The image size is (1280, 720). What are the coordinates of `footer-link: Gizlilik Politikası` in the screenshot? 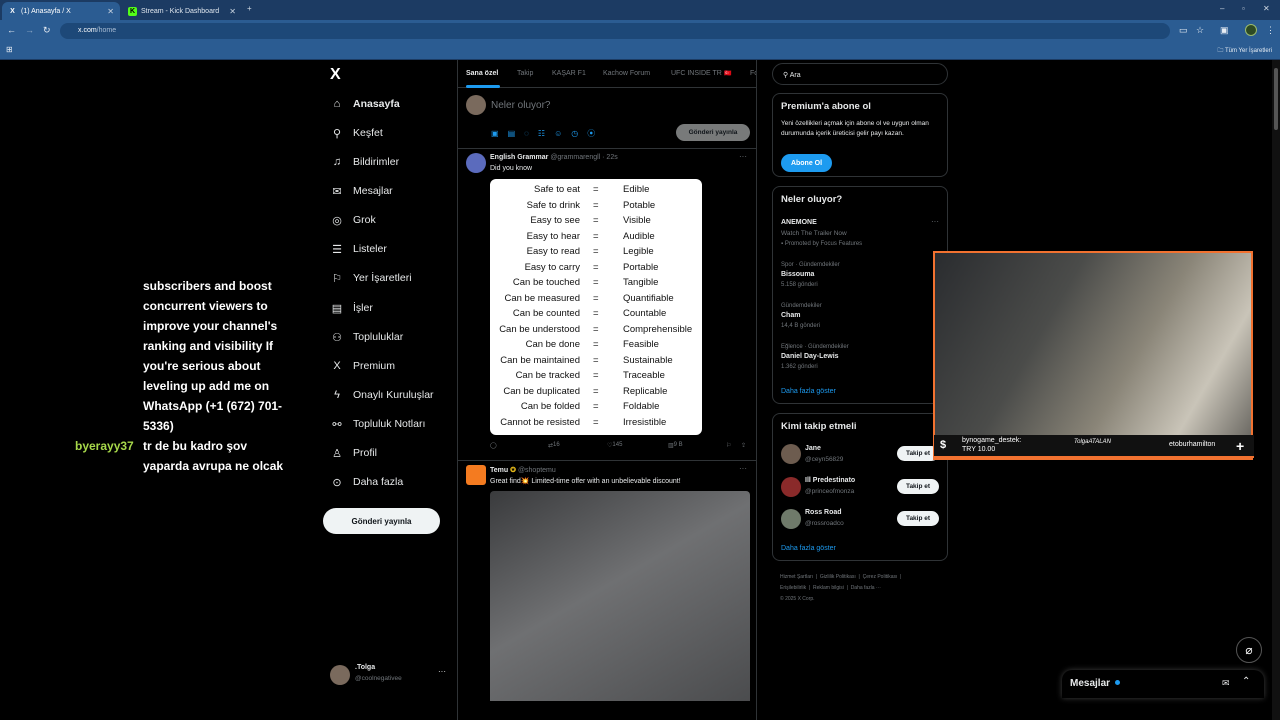 It's located at (838, 577).